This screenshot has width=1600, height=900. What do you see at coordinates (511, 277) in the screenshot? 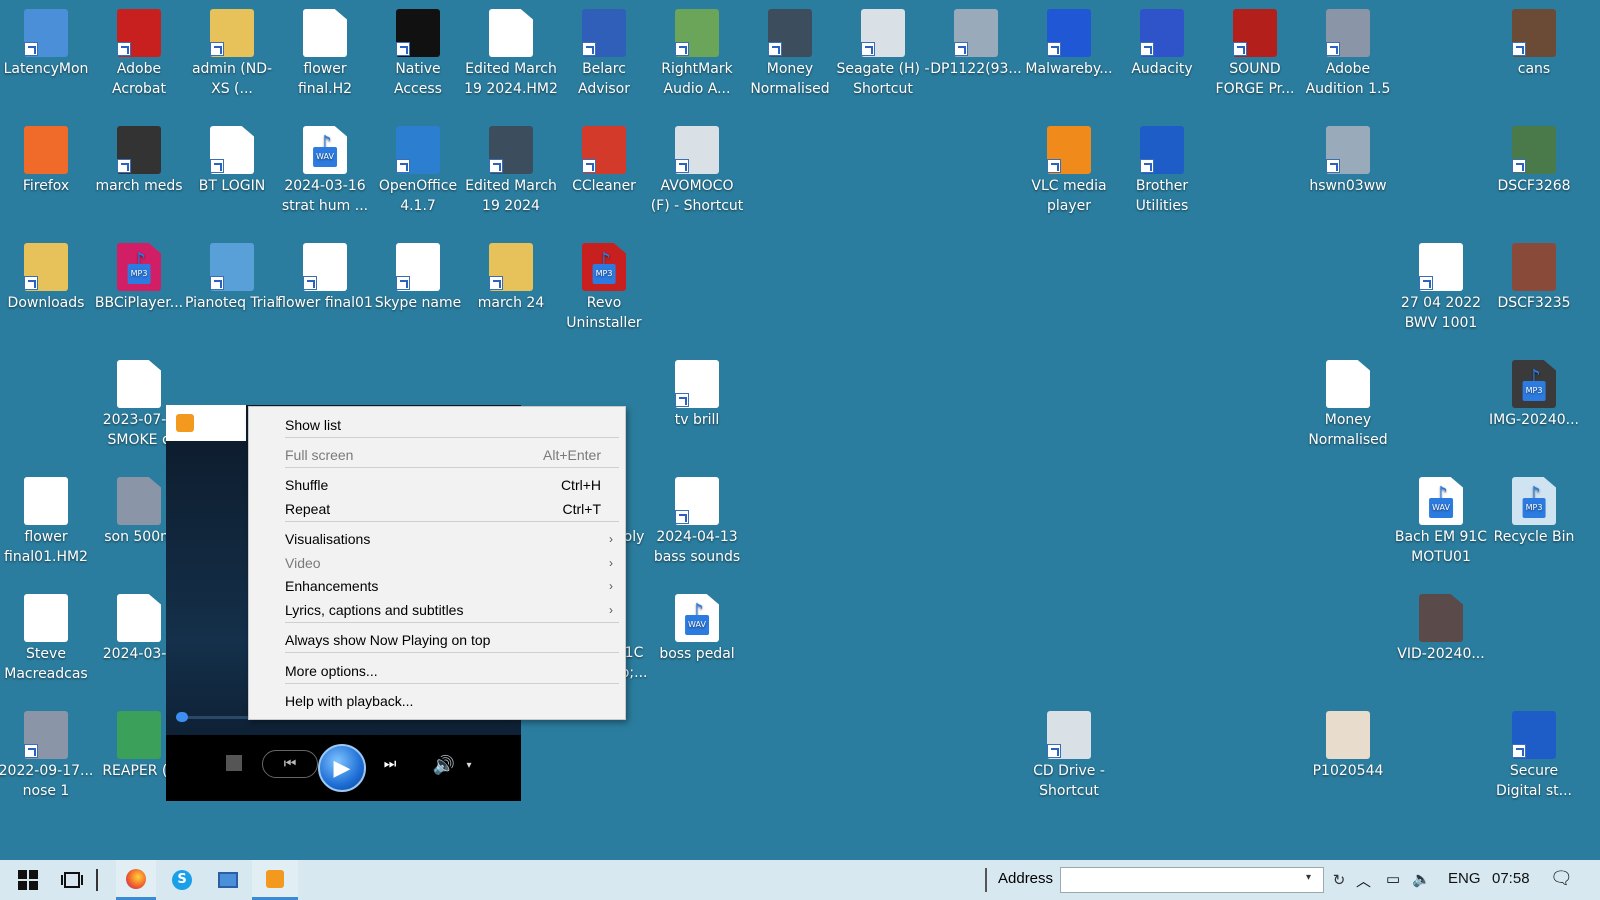
I see `desktop-icon: march 24` at bounding box center [511, 277].